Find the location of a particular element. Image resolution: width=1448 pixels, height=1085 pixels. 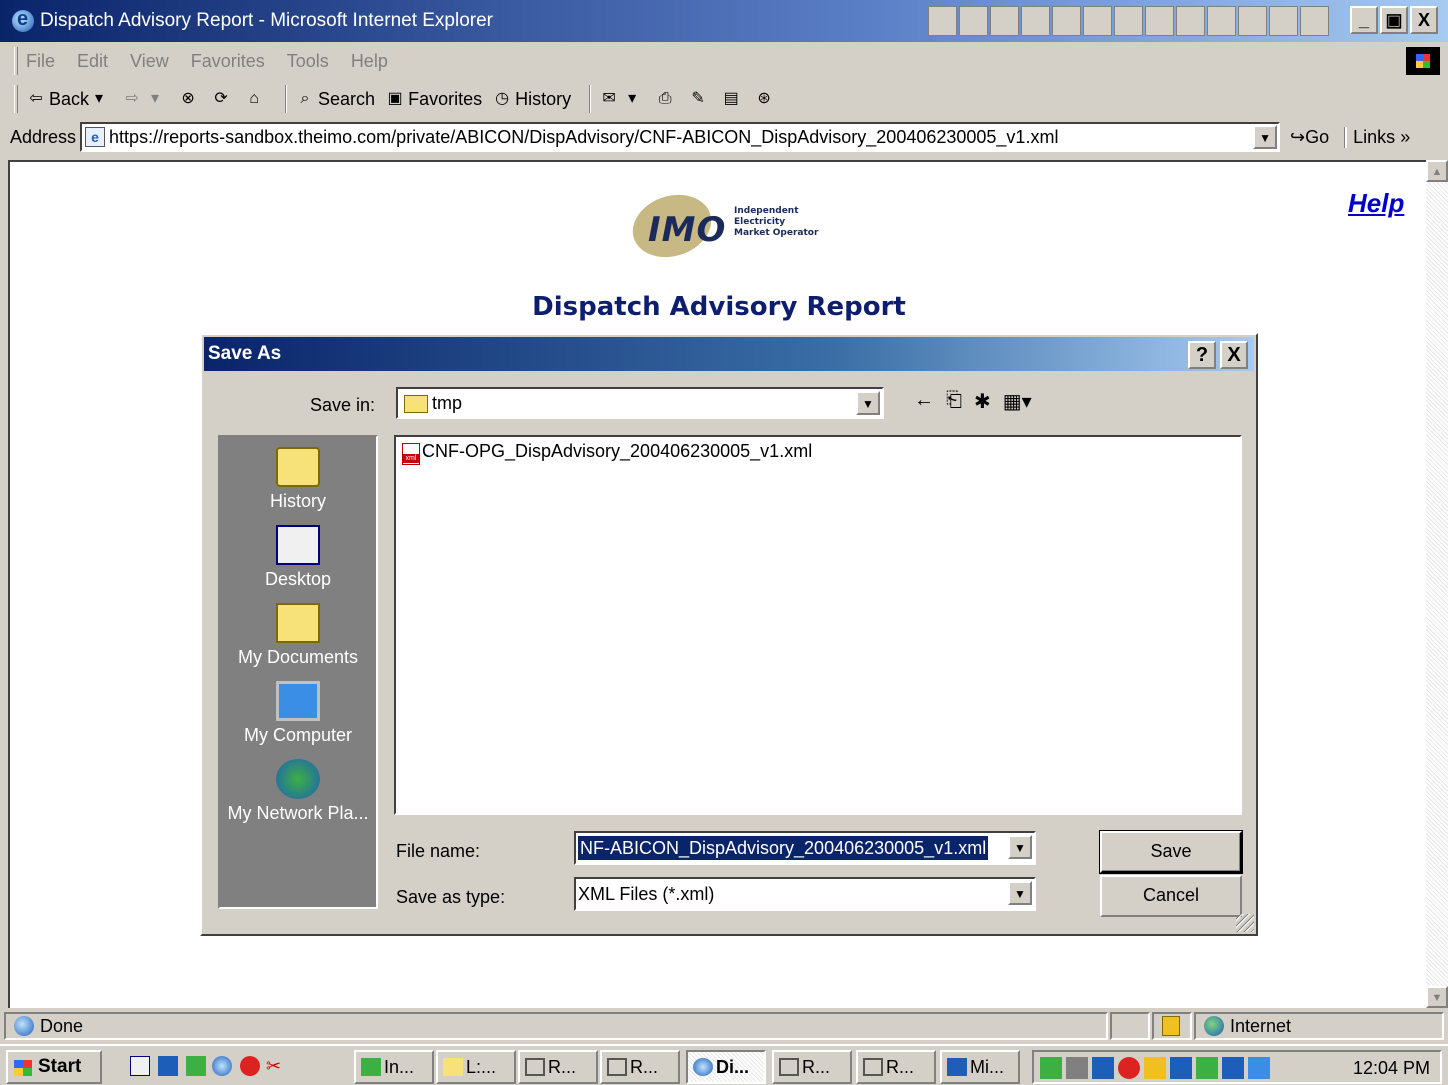

cancel-button: Cancel is located at coordinates (1171, 896).